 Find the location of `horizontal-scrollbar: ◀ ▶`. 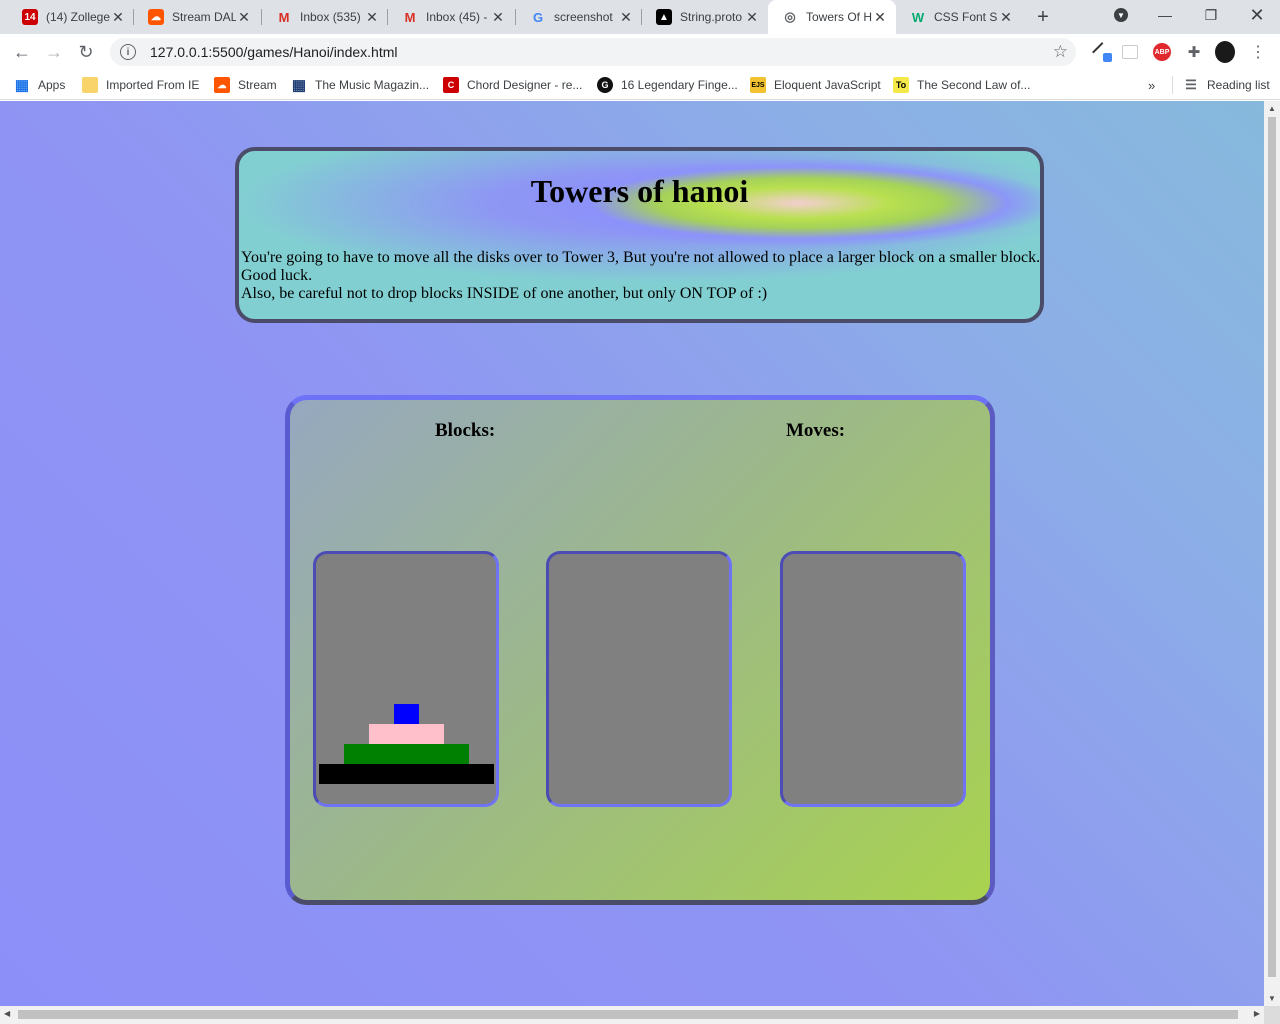

horizontal-scrollbar: ◀ ▶ is located at coordinates (632, 1015).